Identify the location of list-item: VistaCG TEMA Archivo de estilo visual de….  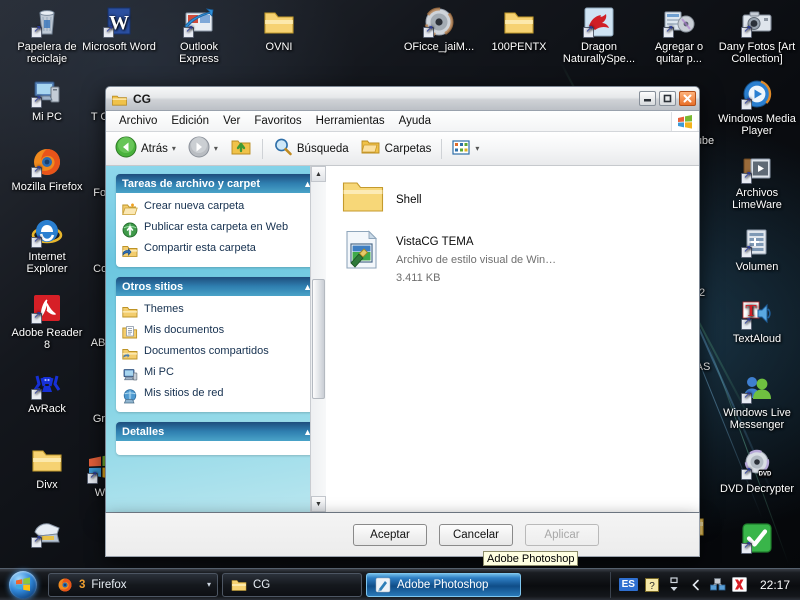
(520, 258).